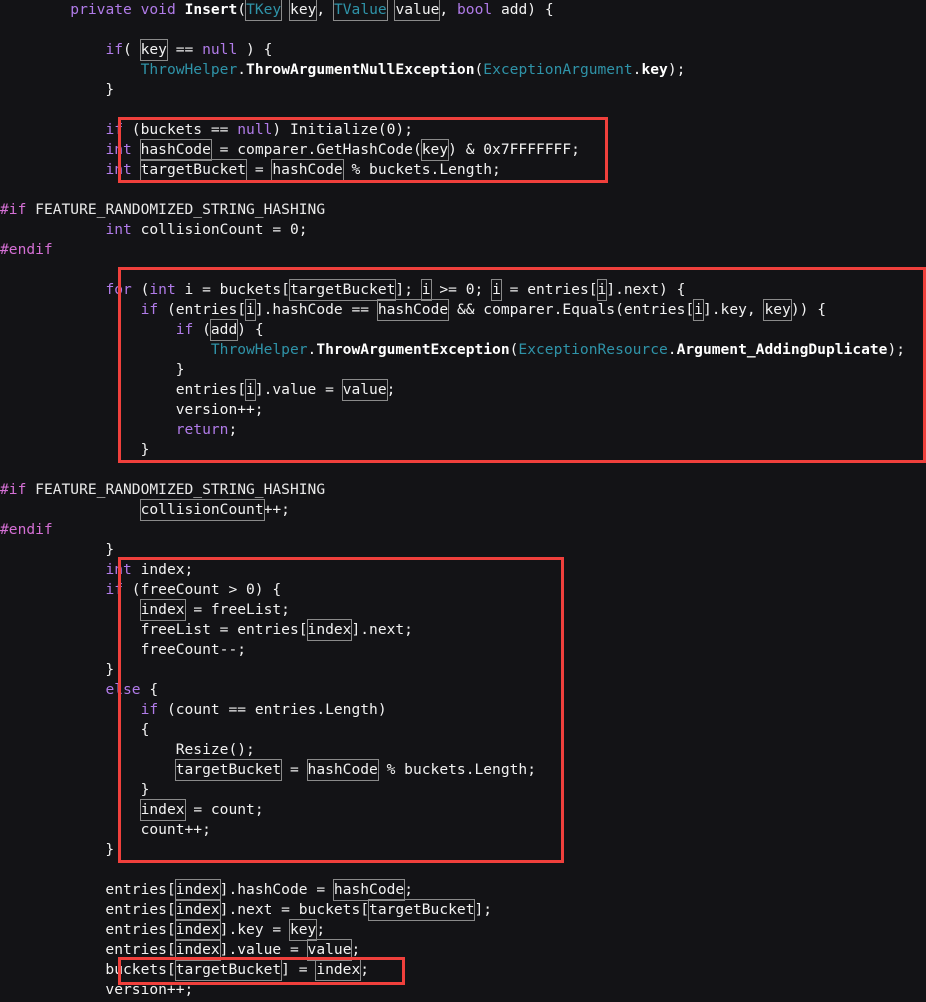  What do you see at coordinates (132, 689) in the screenshot?
I see `code-line: else {` at bounding box center [132, 689].